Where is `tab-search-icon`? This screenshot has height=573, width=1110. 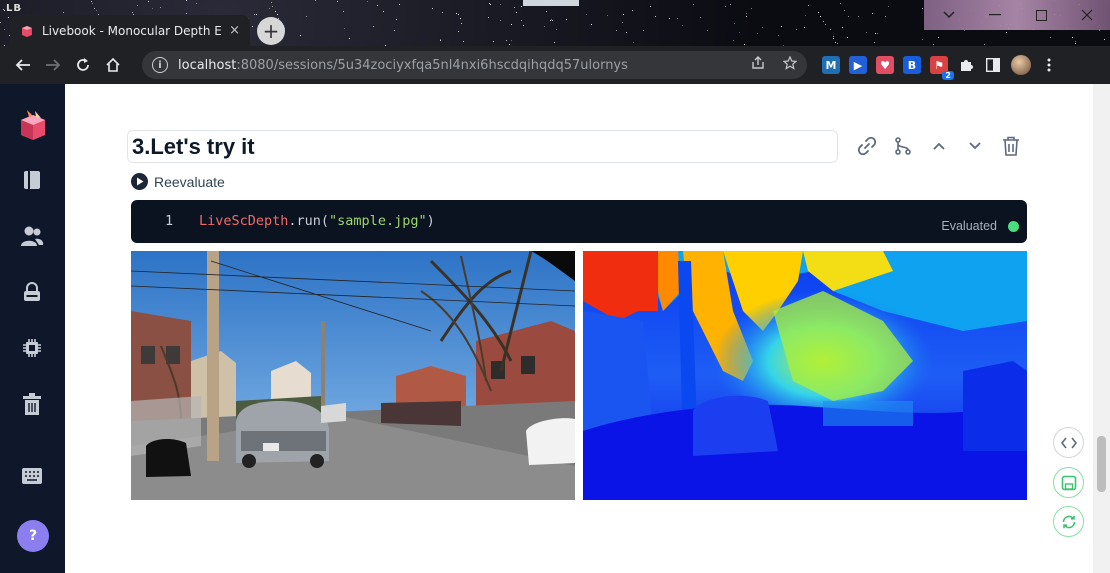 tab-search-icon is located at coordinates (949, 15).